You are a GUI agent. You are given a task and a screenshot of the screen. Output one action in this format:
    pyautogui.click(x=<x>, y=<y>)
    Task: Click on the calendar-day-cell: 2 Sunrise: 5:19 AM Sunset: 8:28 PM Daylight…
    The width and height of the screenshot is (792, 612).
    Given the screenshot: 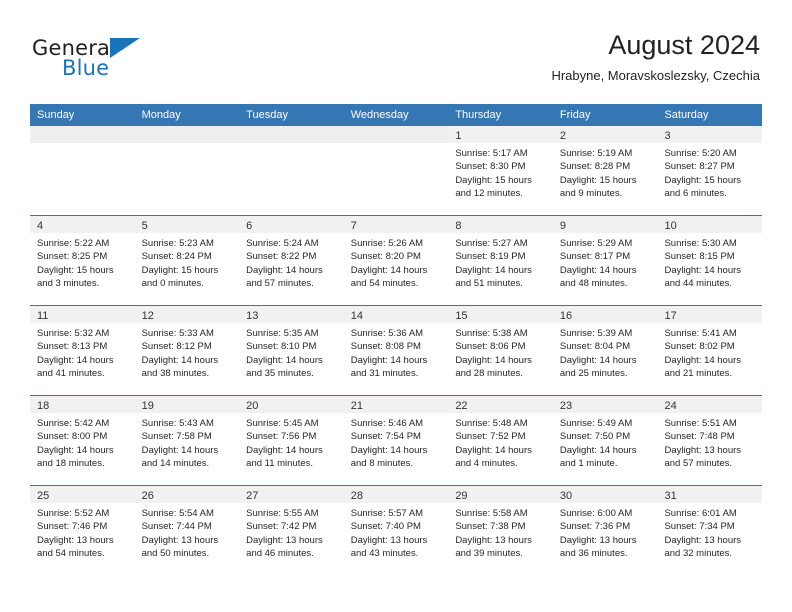 What is the action you would take?
    pyautogui.click(x=605, y=170)
    